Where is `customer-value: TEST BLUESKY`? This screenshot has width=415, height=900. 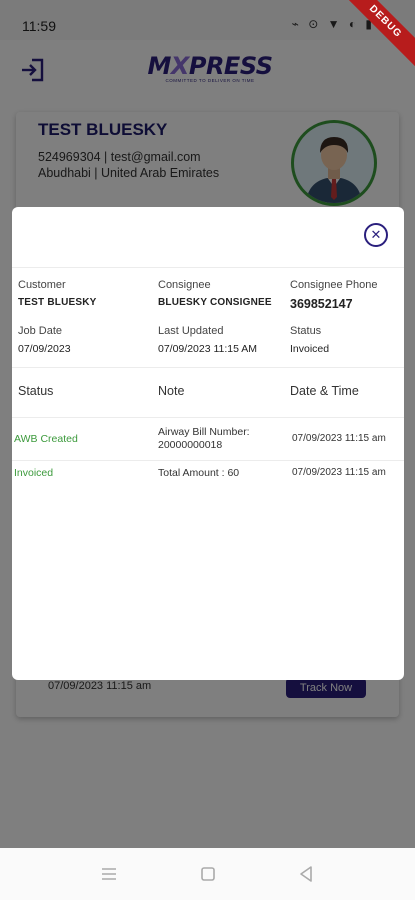
customer-value: TEST BLUESKY is located at coordinates (57, 302).